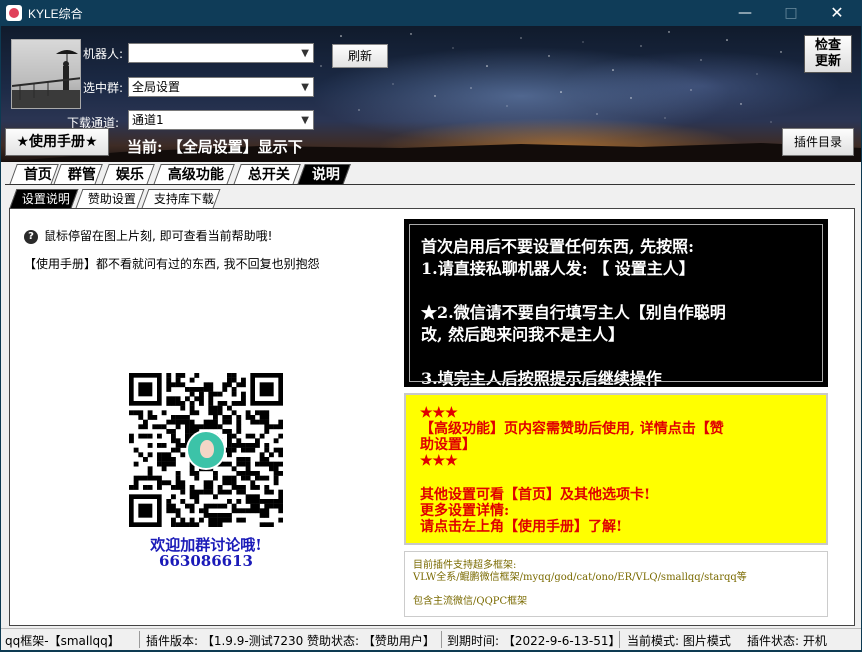 Image resolution: width=862 pixels, height=652 pixels. I want to click on subtab-settings-guide: 设置说明, so click(44, 198).